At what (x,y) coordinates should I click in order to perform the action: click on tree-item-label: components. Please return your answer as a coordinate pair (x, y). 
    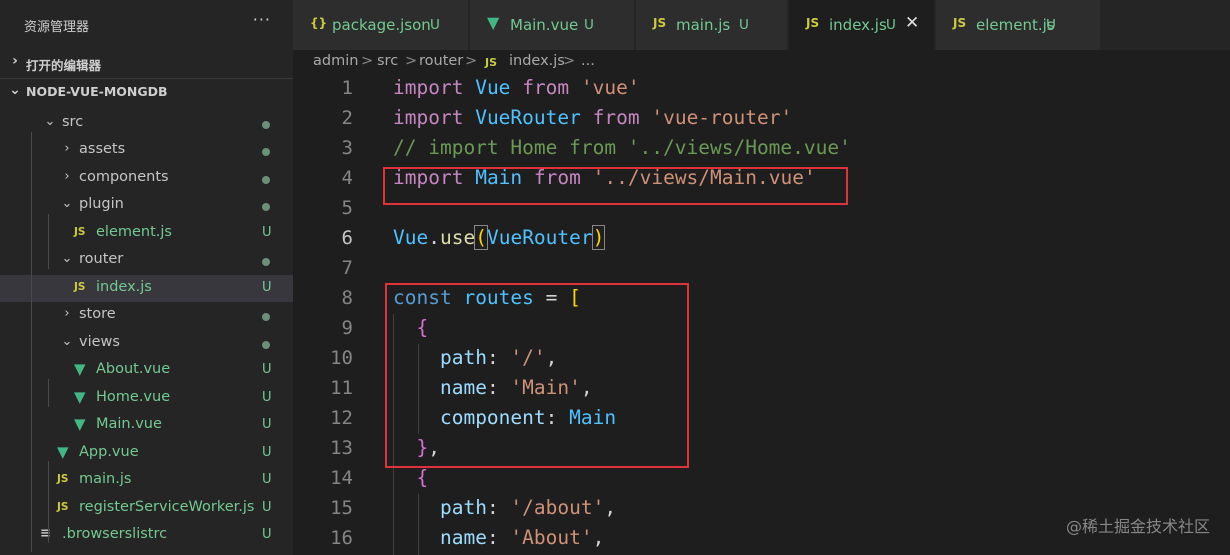
    Looking at the image, I should click on (124, 176).